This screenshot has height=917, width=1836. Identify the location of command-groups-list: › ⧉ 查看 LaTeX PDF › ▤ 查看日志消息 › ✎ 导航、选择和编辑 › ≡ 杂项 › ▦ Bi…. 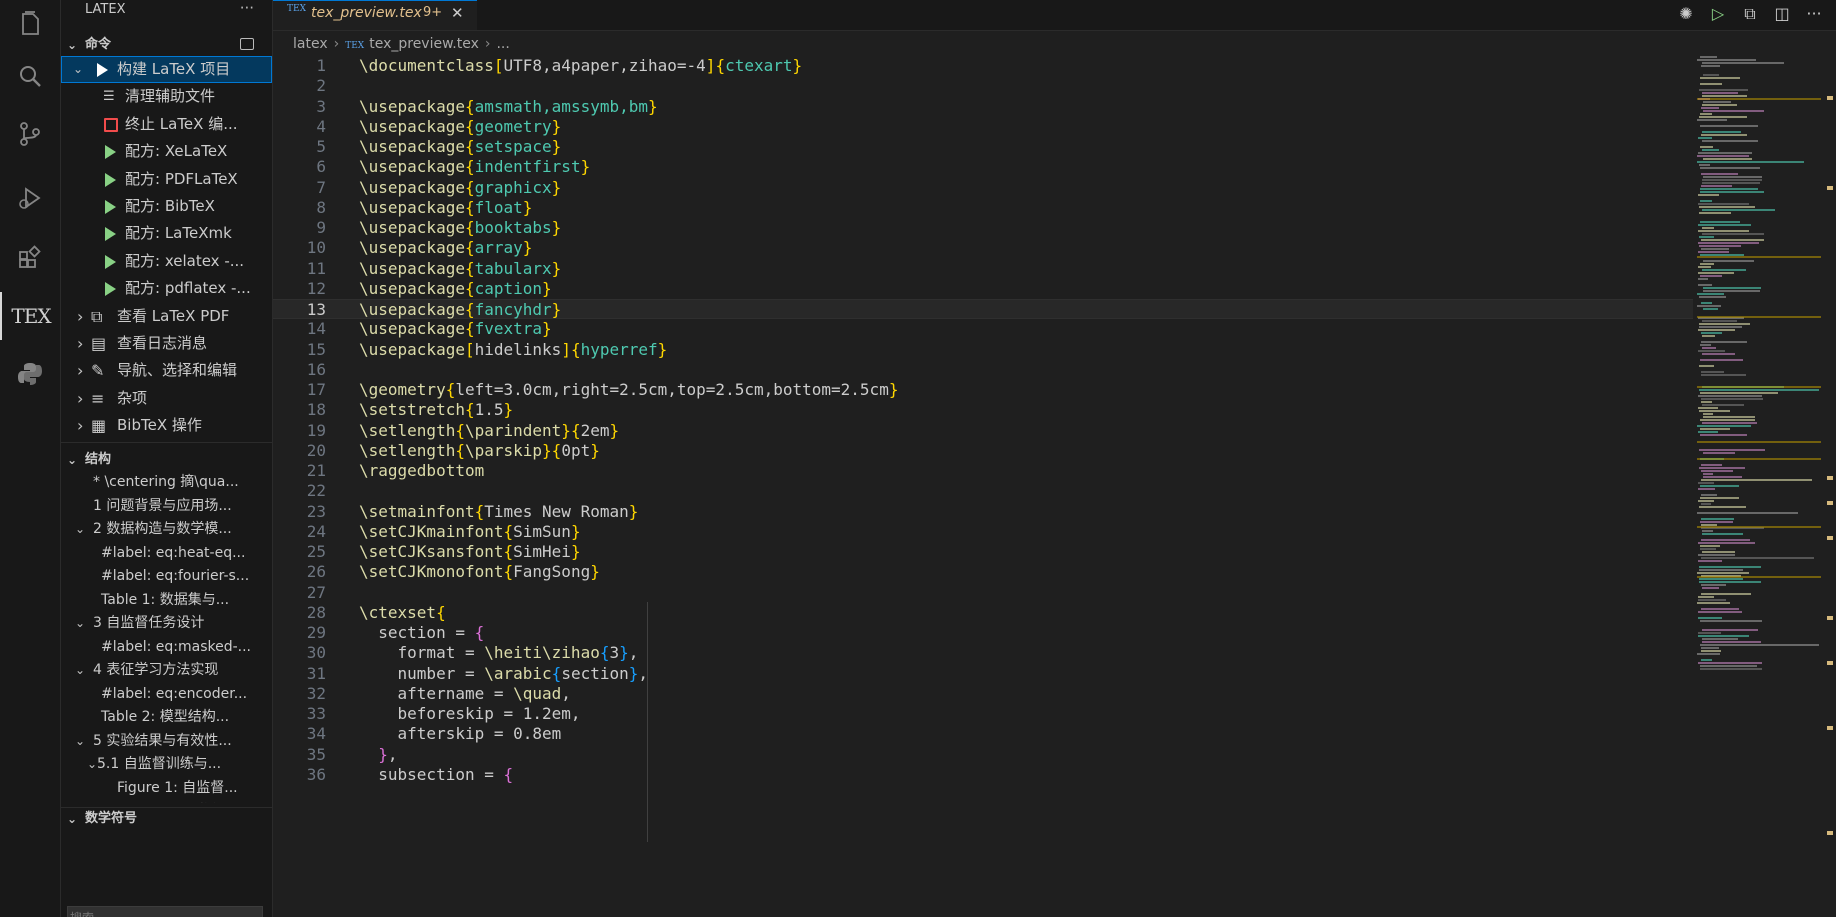
(166, 371).